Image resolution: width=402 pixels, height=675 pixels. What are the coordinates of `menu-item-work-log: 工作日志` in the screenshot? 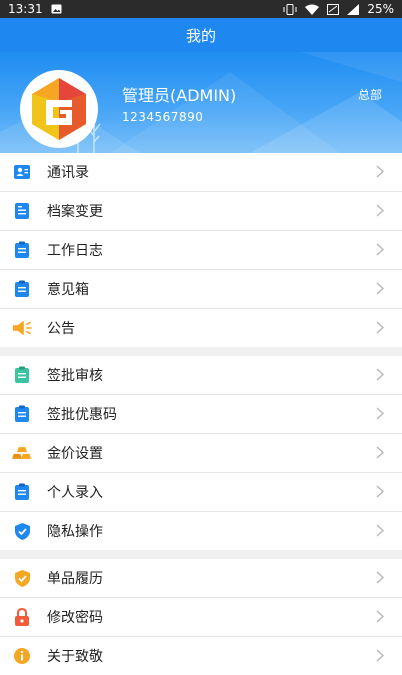 It's located at (201, 250).